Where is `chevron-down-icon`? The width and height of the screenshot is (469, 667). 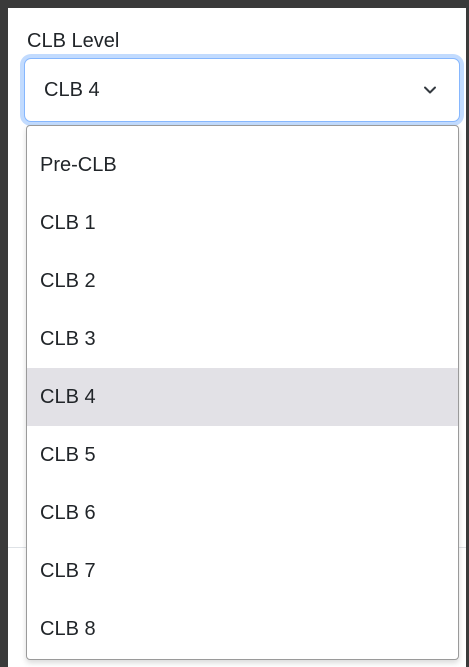
chevron-down-icon is located at coordinates (430, 90).